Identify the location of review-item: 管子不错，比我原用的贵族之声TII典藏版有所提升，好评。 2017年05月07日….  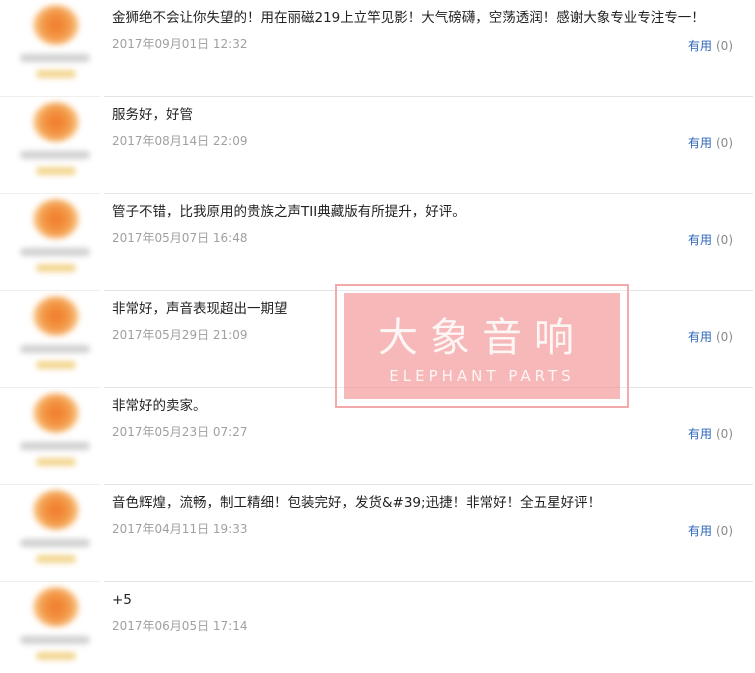
(377, 242).